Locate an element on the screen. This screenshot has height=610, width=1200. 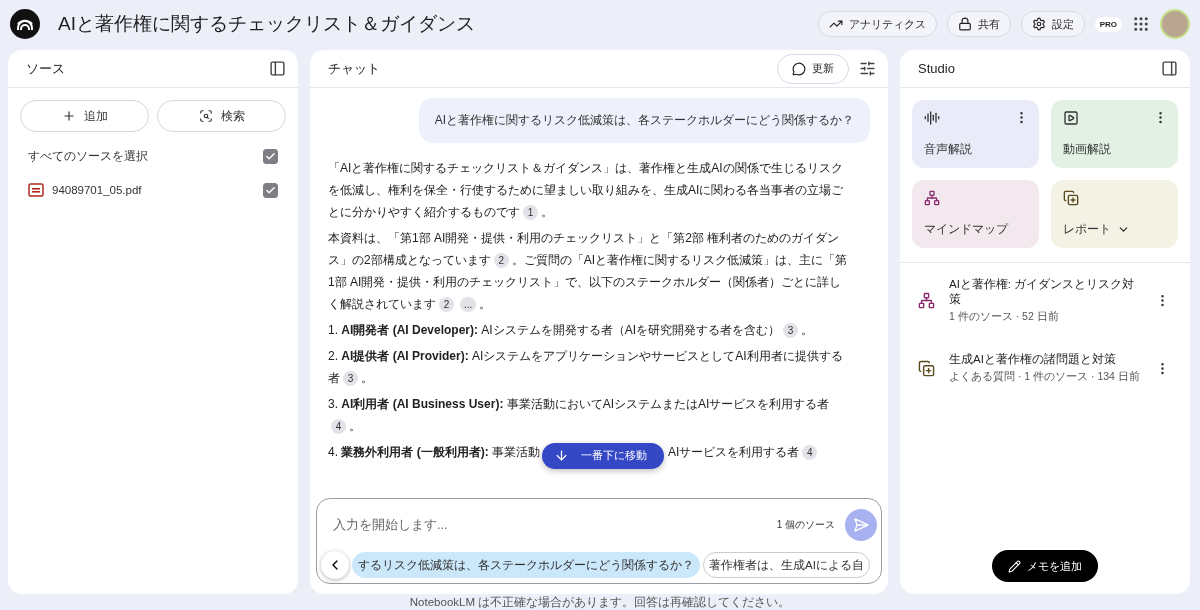
user-message: AIと著作権に関するリスク低減策は、各ステークホルダーにどう関係するか？ is located at coordinates (644, 120).